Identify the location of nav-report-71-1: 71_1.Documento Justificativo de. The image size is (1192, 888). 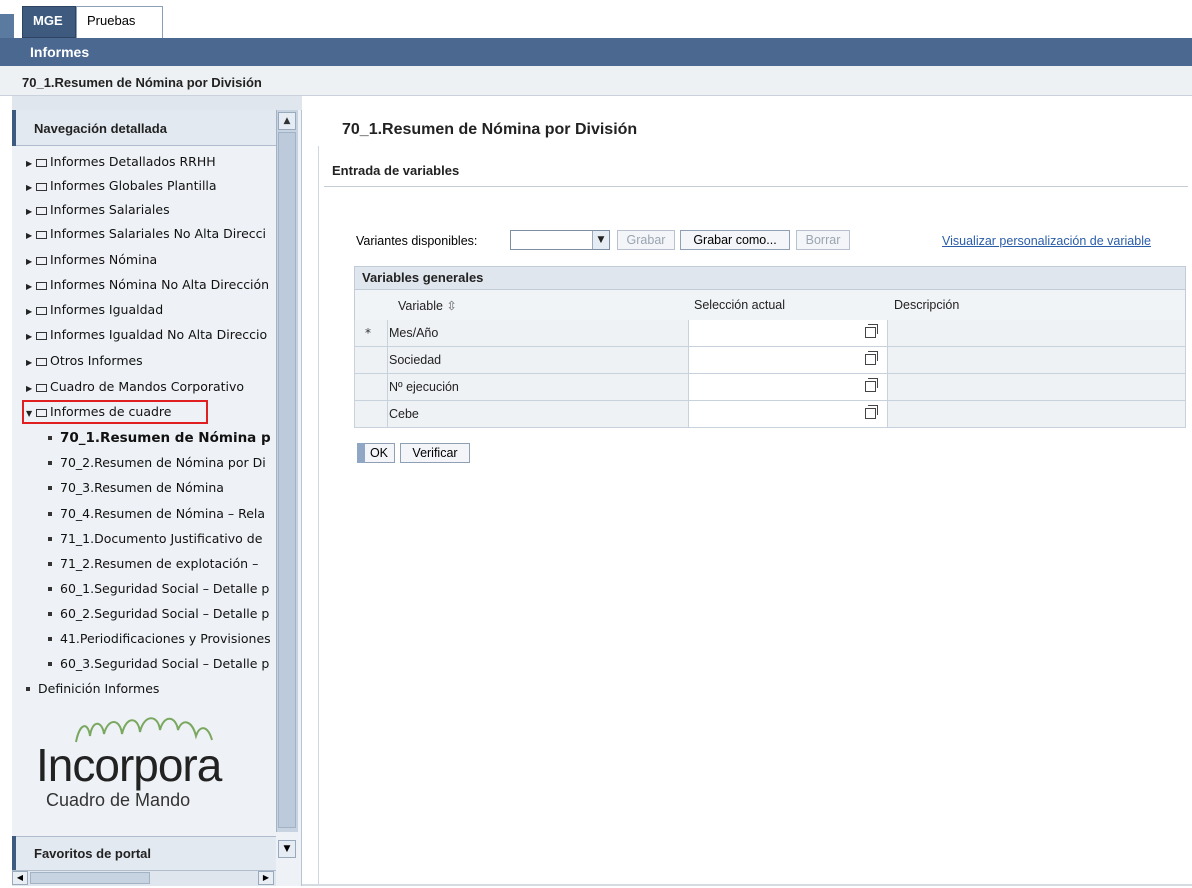
(163, 539).